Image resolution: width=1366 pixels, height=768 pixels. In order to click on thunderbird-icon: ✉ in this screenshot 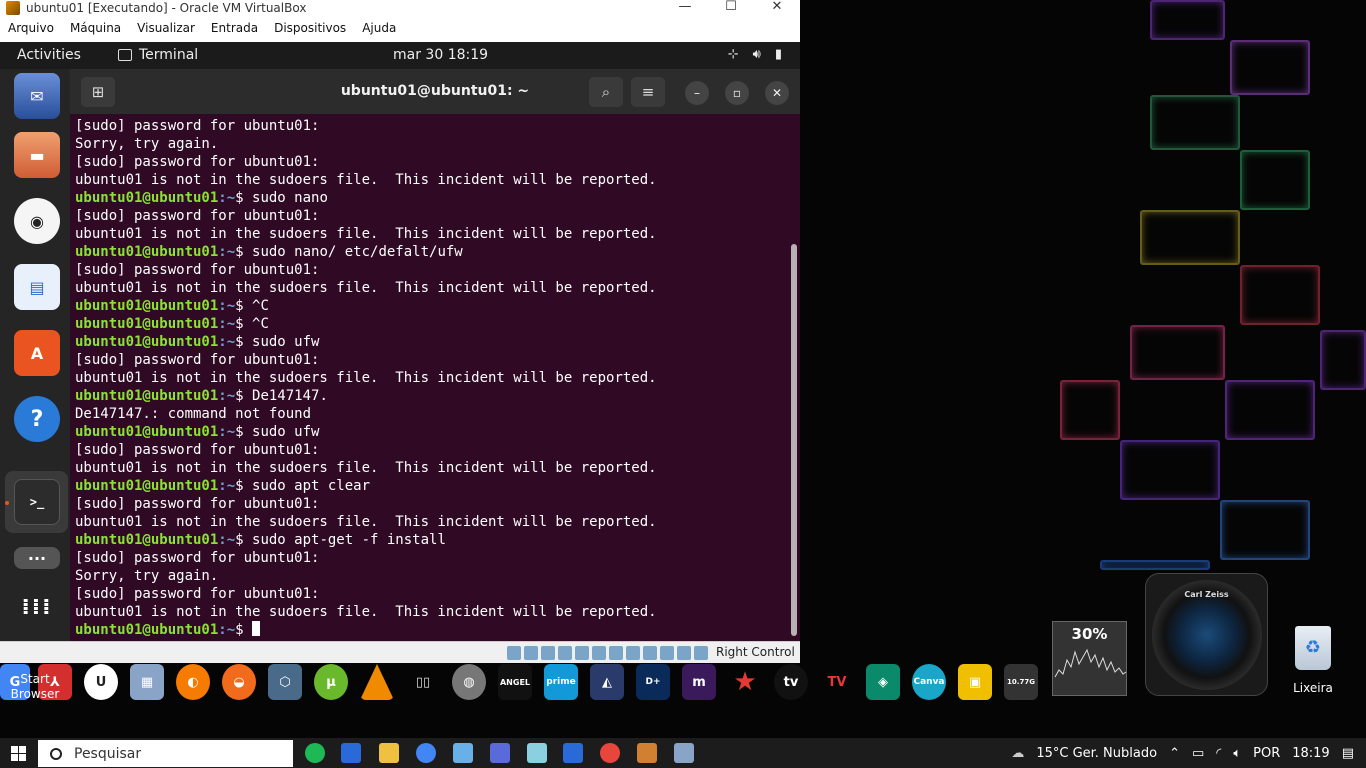, I will do `click(37, 96)`.